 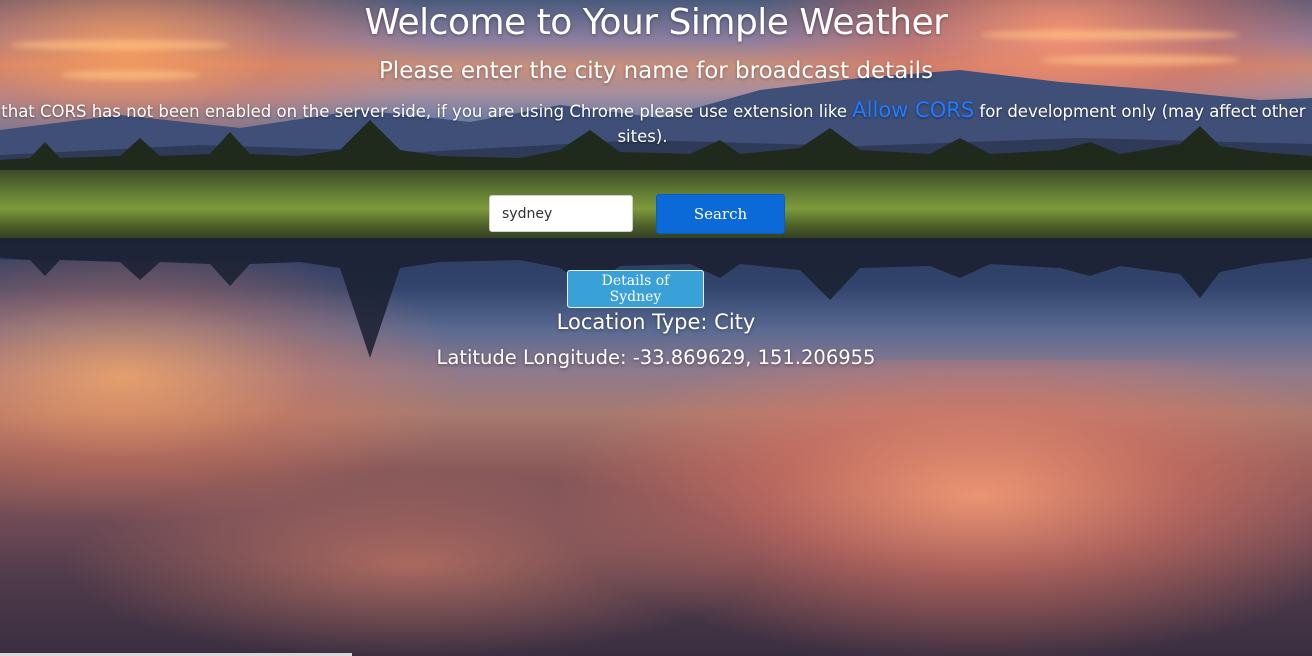 I want to click on search-button: Search, so click(x=720, y=214).